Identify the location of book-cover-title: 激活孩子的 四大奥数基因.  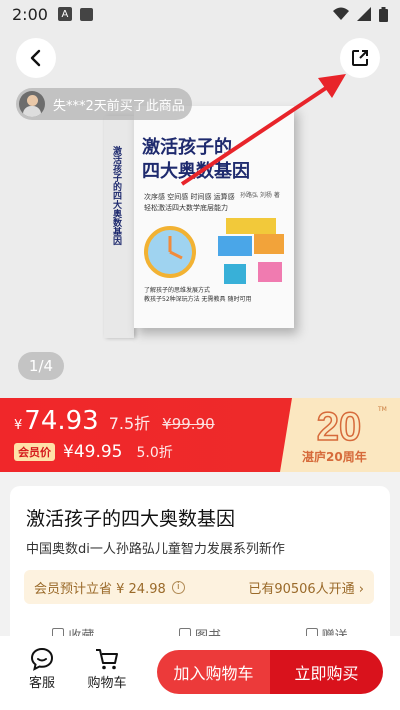
(217, 160).